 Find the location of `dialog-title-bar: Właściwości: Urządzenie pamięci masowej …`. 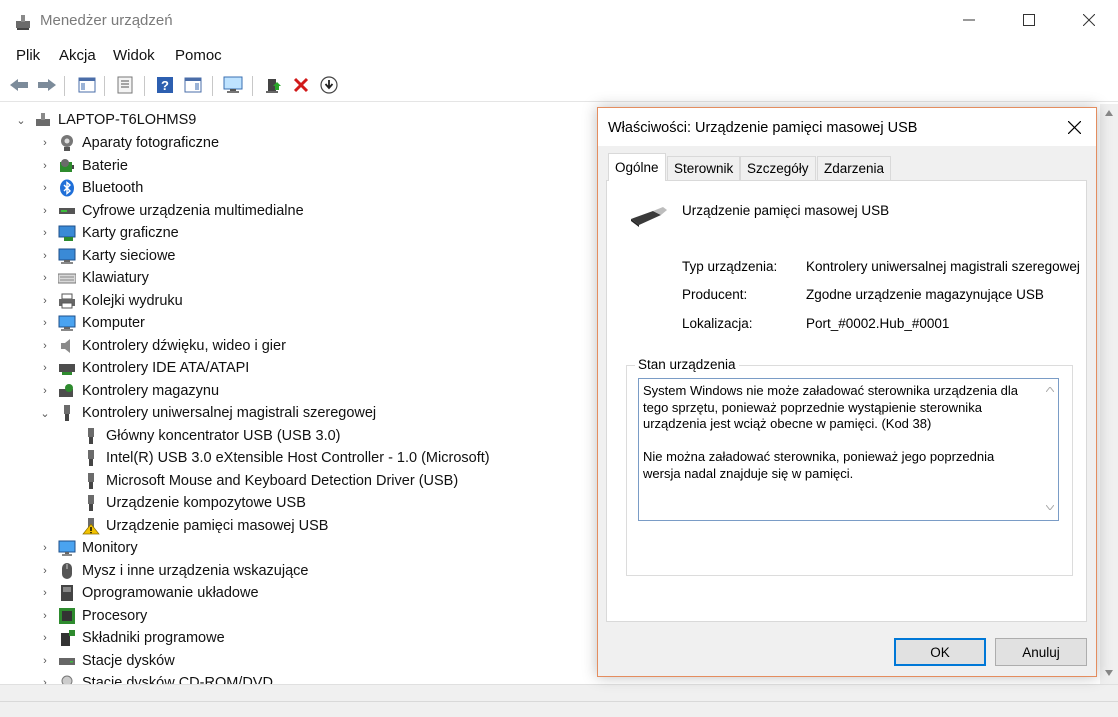

dialog-title-bar: Właściwości: Urządzenie pamięci masowej … is located at coordinates (847, 127).